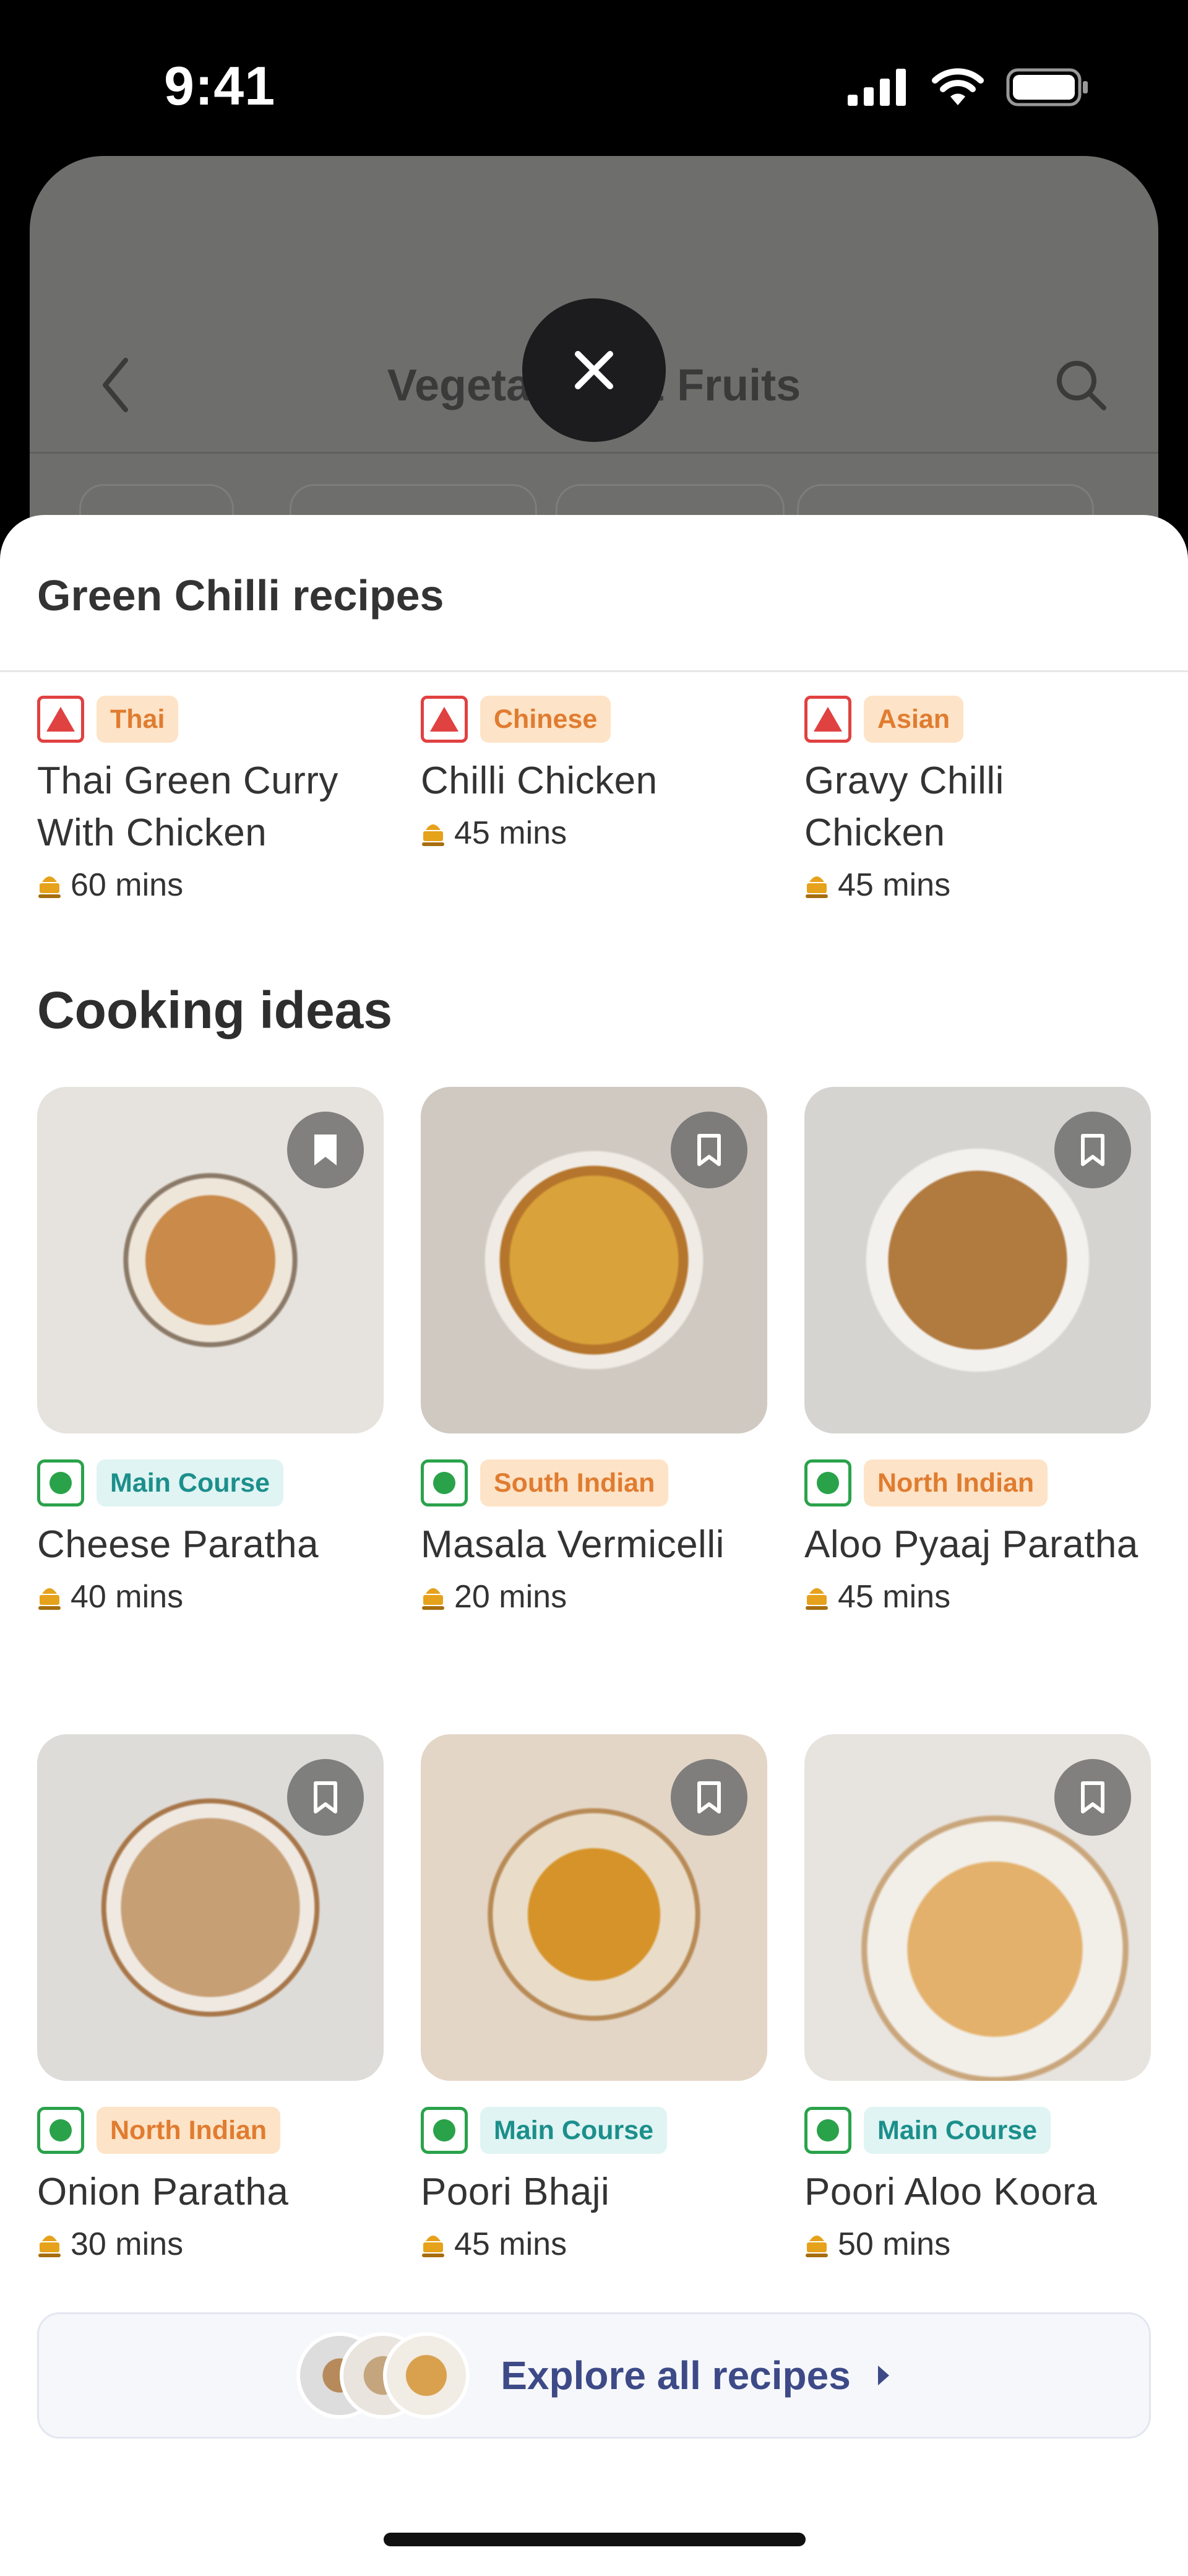  I want to click on recipe-time-label: 50 mins, so click(894, 2244).